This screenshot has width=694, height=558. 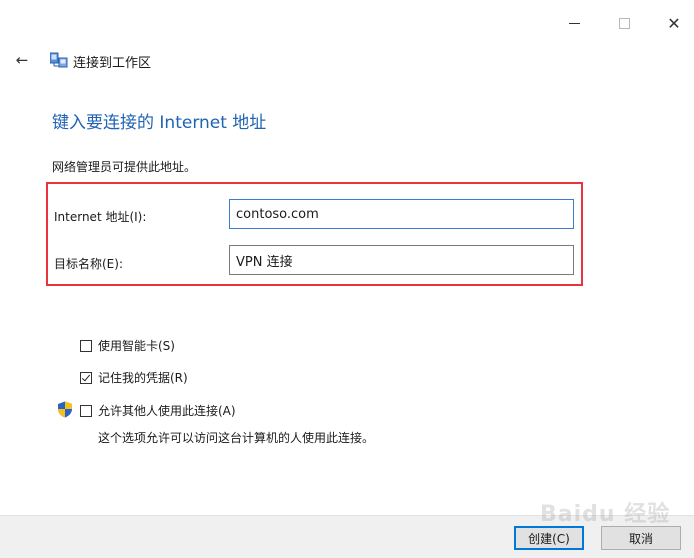 I want to click on allow-others-label: 允许其他人使用此连接(A), so click(x=167, y=411).